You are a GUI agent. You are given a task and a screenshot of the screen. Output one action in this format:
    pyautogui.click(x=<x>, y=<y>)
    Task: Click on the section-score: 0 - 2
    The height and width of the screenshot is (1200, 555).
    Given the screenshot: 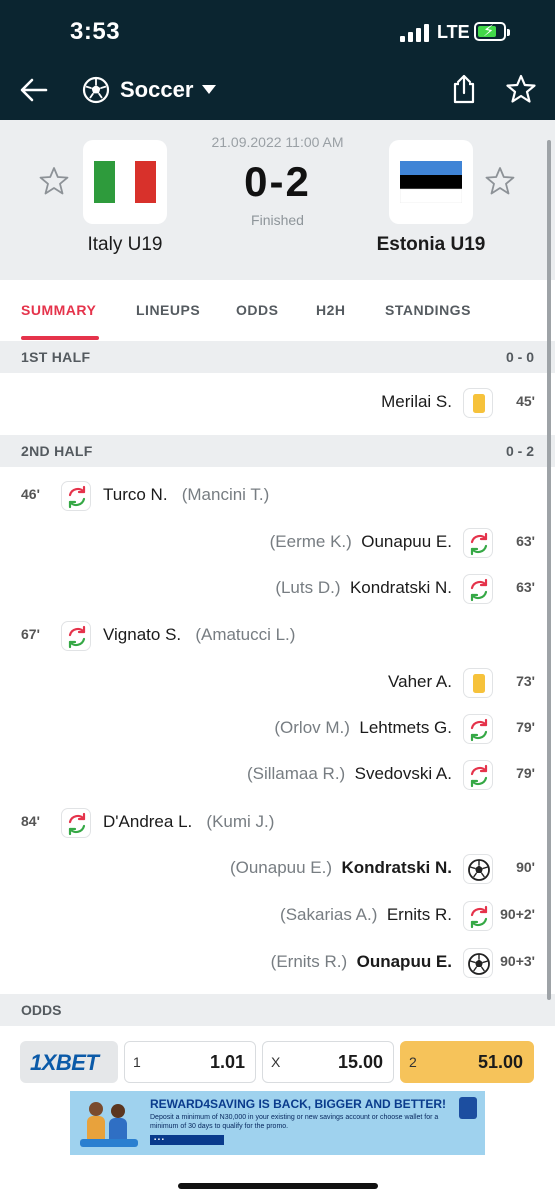 What is the action you would take?
    pyautogui.click(x=519, y=451)
    